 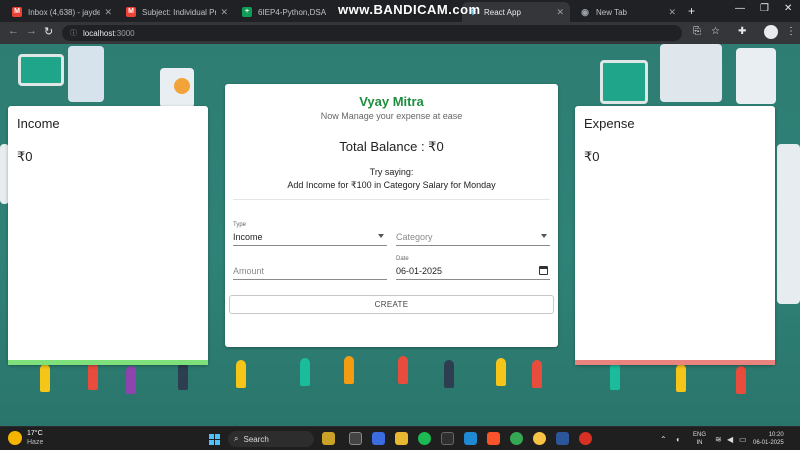 I want to click on background-ledger-illustration, so click(x=691, y=73).